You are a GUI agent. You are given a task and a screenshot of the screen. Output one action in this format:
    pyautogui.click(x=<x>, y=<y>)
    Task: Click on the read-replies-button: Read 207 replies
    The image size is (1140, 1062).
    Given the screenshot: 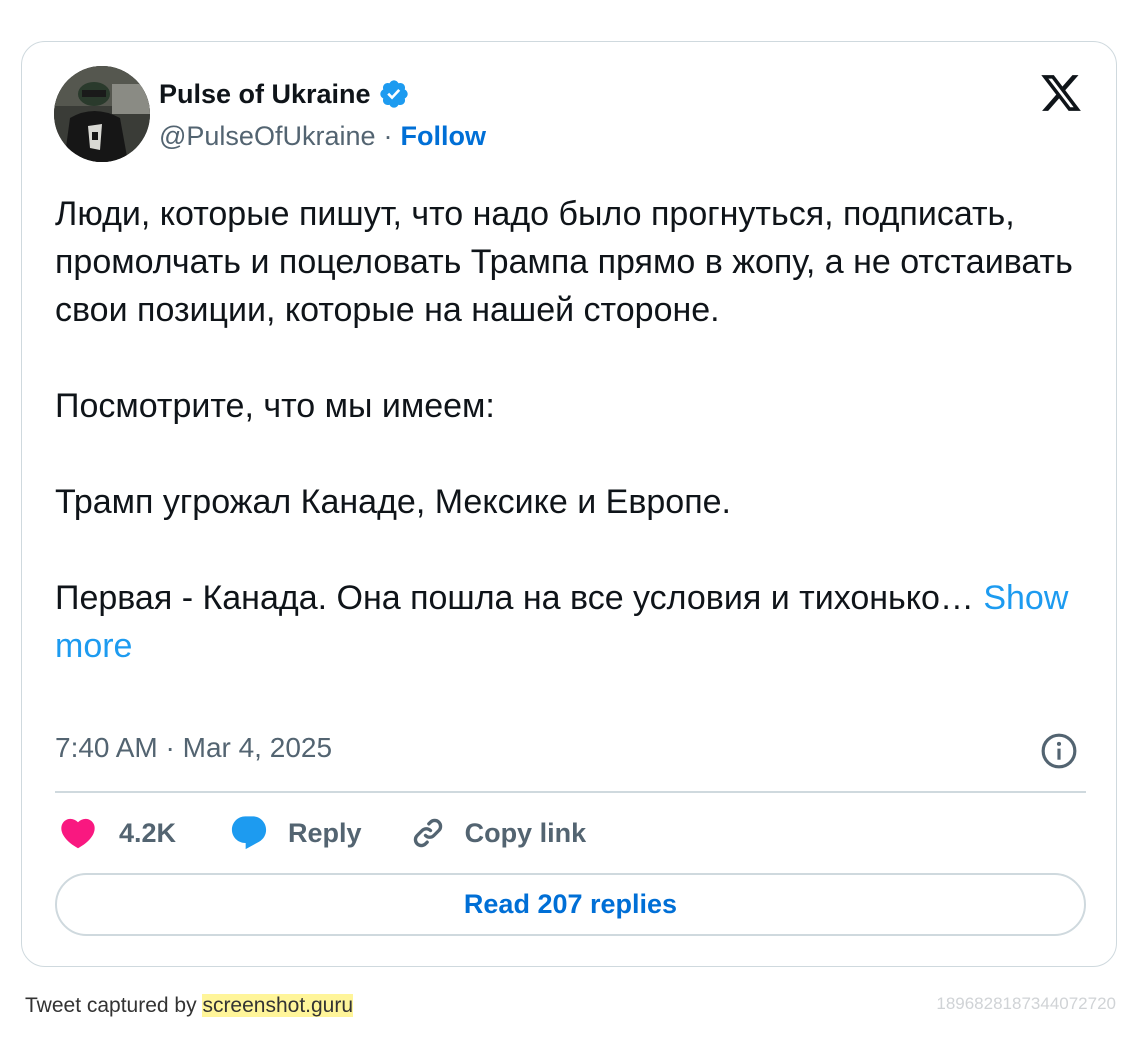 What is the action you would take?
    pyautogui.click(x=570, y=904)
    